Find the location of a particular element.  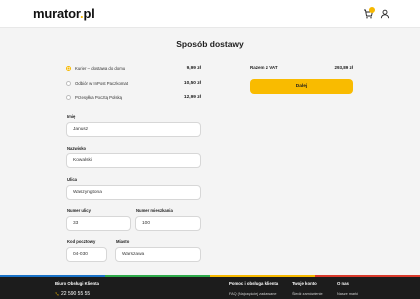

radio-selected is located at coordinates (68, 68).